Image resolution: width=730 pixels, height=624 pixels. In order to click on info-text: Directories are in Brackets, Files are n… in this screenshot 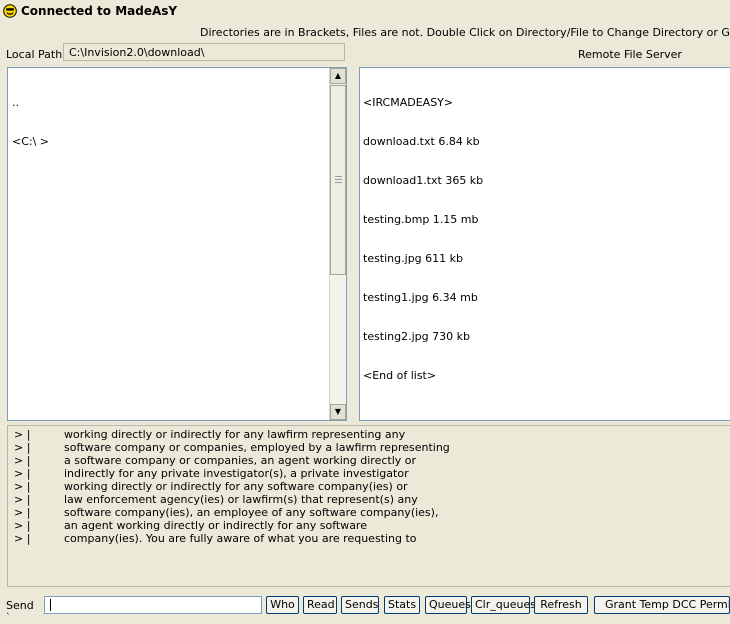, I will do `click(465, 32)`.